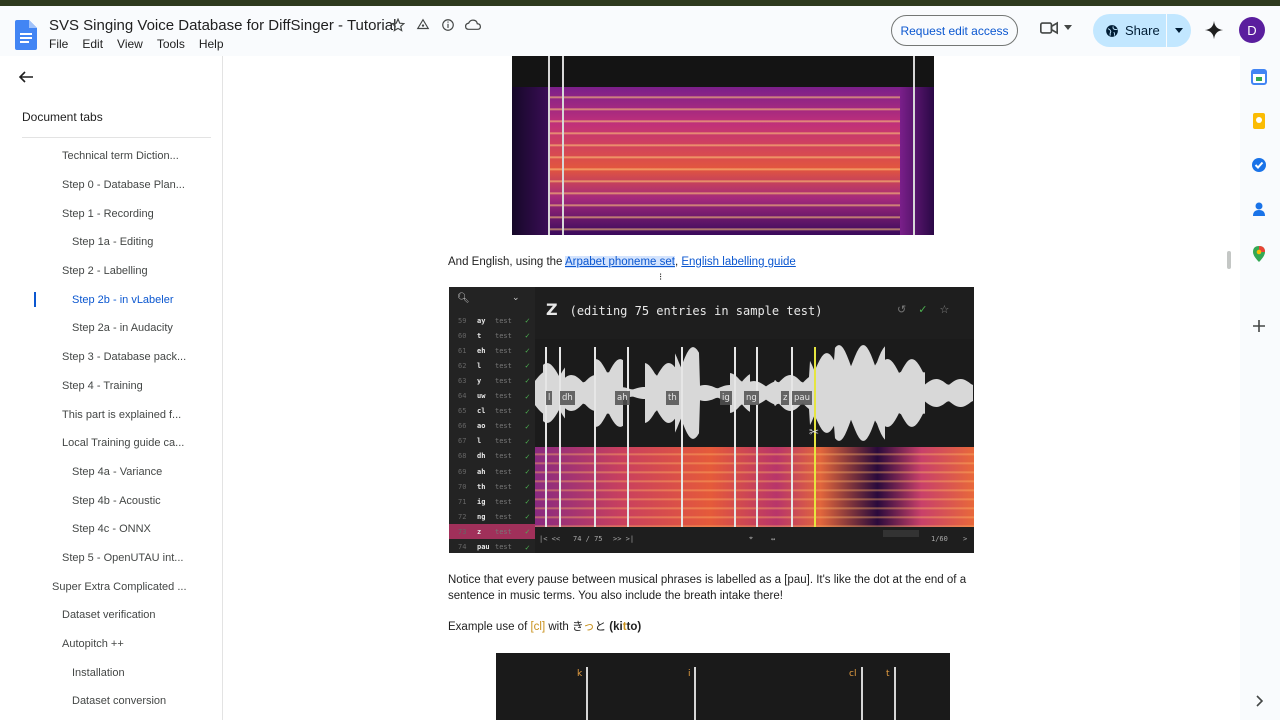 This screenshot has height=720, width=1280. I want to click on vlabeler-entry-row: 61 eh test ✓, so click(492, 350).